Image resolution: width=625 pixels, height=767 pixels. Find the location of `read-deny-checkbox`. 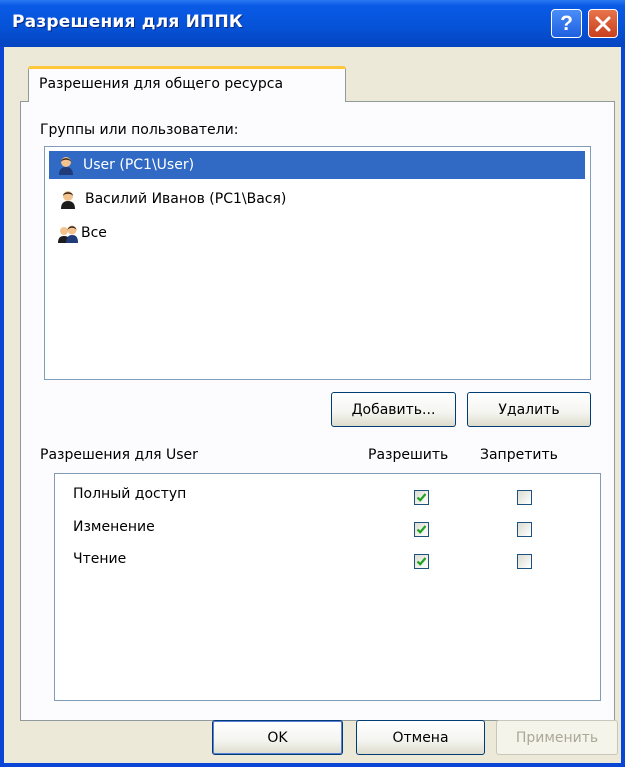

read-deny-checkbox is located at coordinates (524, 561).